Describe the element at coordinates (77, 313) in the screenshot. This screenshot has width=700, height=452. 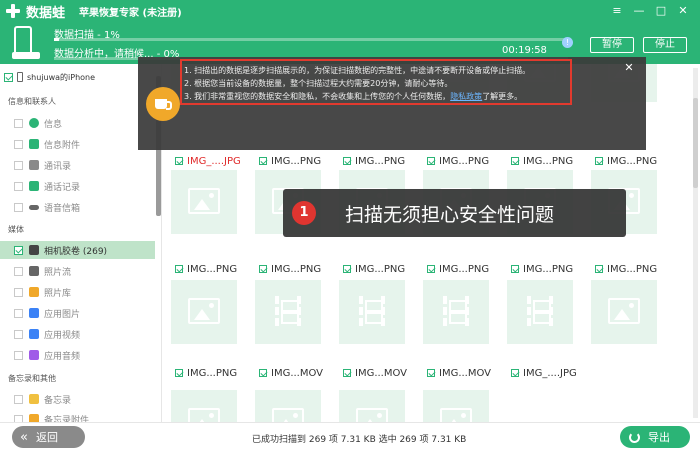
I see `sidebar-item-app-images: 应用图片` at that location.